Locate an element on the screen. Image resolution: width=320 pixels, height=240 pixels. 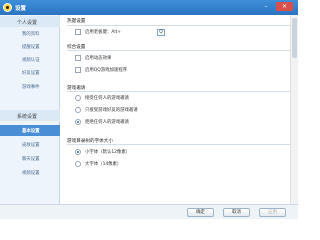
apply-button: 应用 is located at coordinates (272, 212).